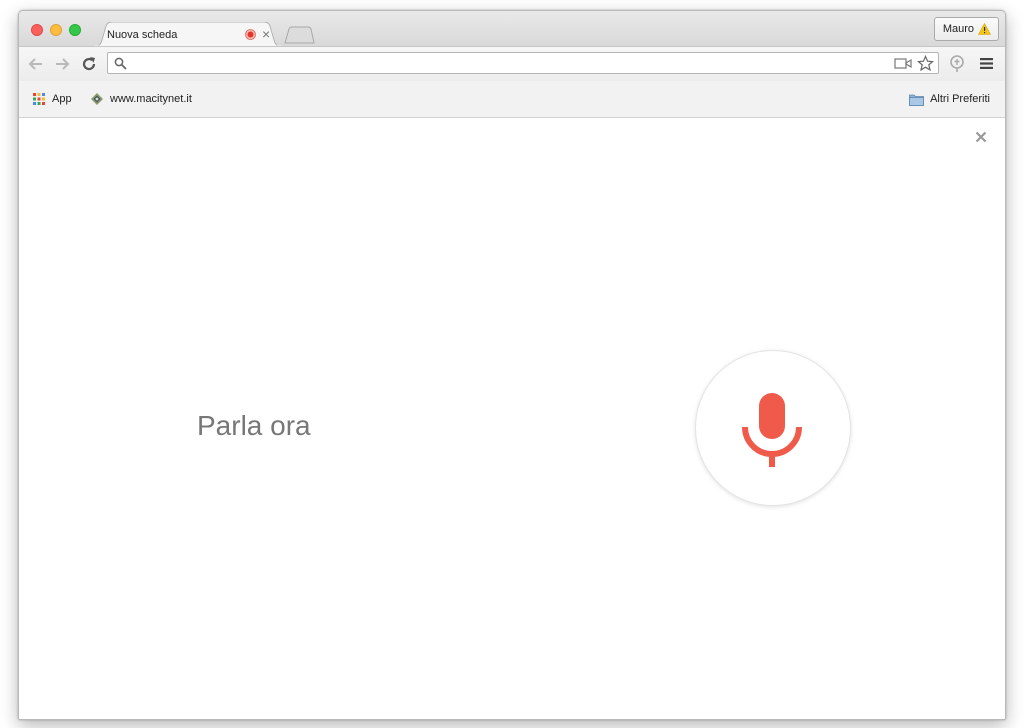 The height and width of the screenshot is (728, 1024). I want to click on bookmark-macitynet-label: www.macitynet.it, so click(151, 99).